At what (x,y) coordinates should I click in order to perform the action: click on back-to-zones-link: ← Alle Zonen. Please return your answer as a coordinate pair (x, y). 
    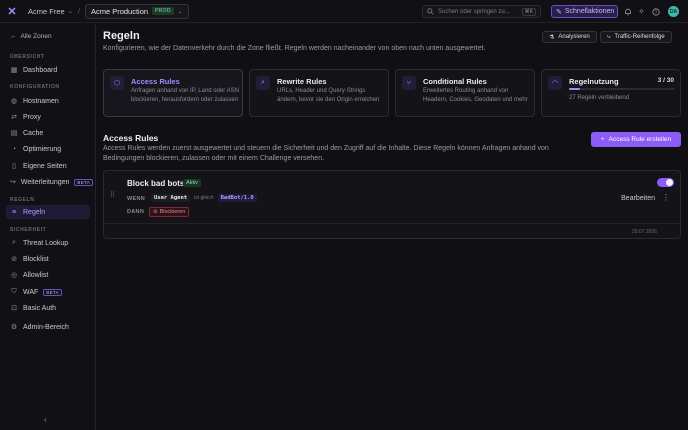
    Looking at the image, I should click on (31, 36).